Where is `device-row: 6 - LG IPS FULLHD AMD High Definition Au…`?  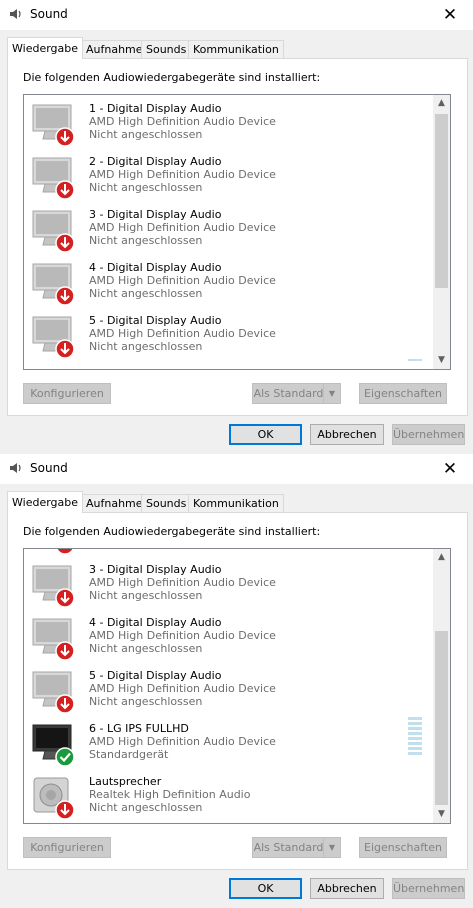 device-row: 6 - LG IPS FULLHD AMD High Definition Au… is located at coordinates (228, 741).